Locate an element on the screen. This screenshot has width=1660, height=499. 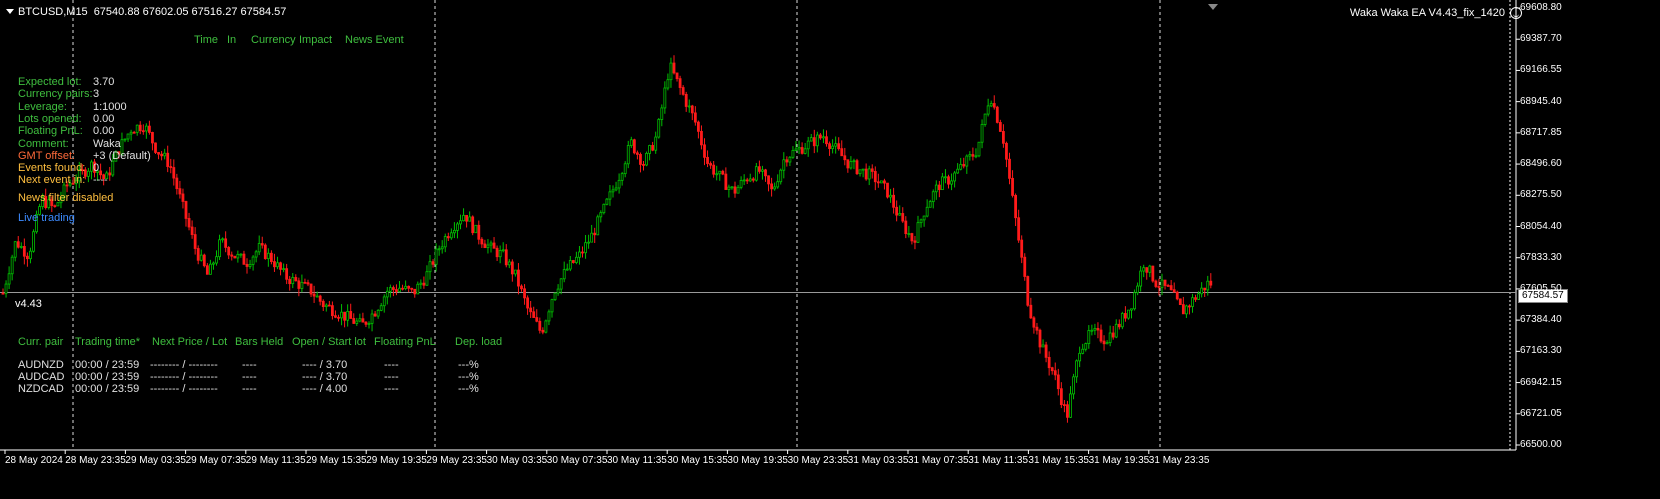
time-tick-2: 29 May 03:35 is located at coordinates (155, 460).